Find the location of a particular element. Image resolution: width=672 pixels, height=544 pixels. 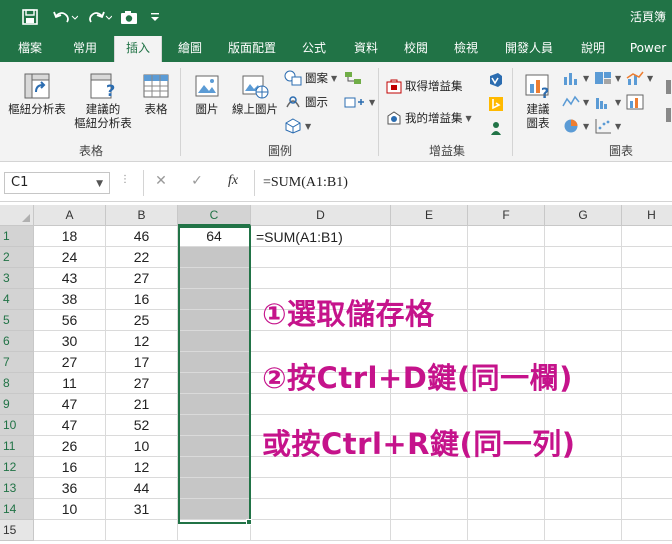

cell-d15 is located at coordinates (321, 530).